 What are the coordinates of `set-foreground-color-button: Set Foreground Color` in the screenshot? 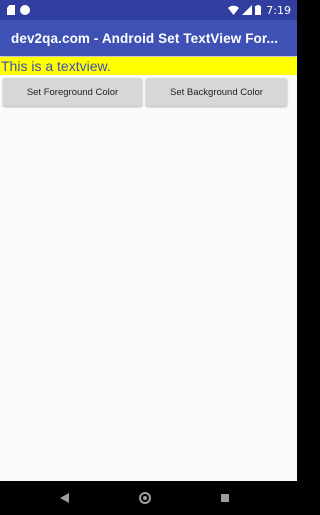 It's located at (72, 92).